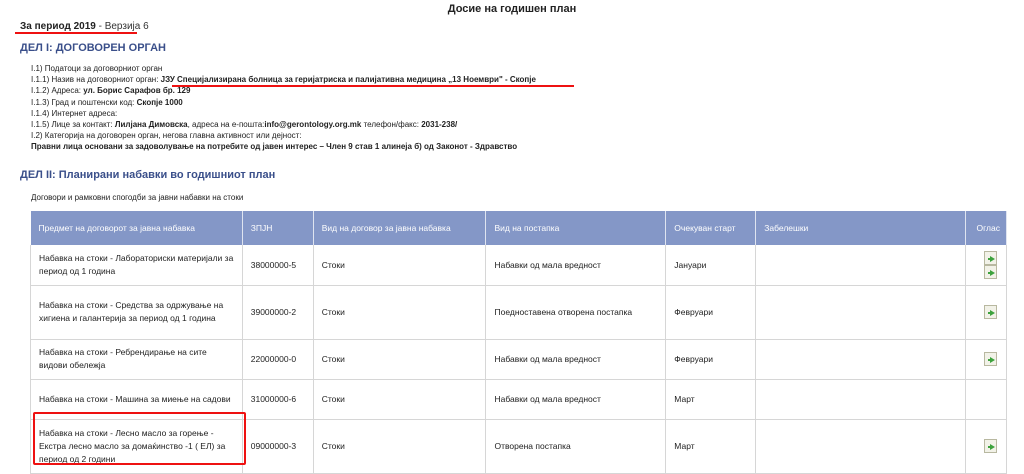 The image size is (1024, 474). What do you see at coordinates (278, 399) in the screenshot?
I see `row-code: 31000000-6` at bounding box center [278, 399].